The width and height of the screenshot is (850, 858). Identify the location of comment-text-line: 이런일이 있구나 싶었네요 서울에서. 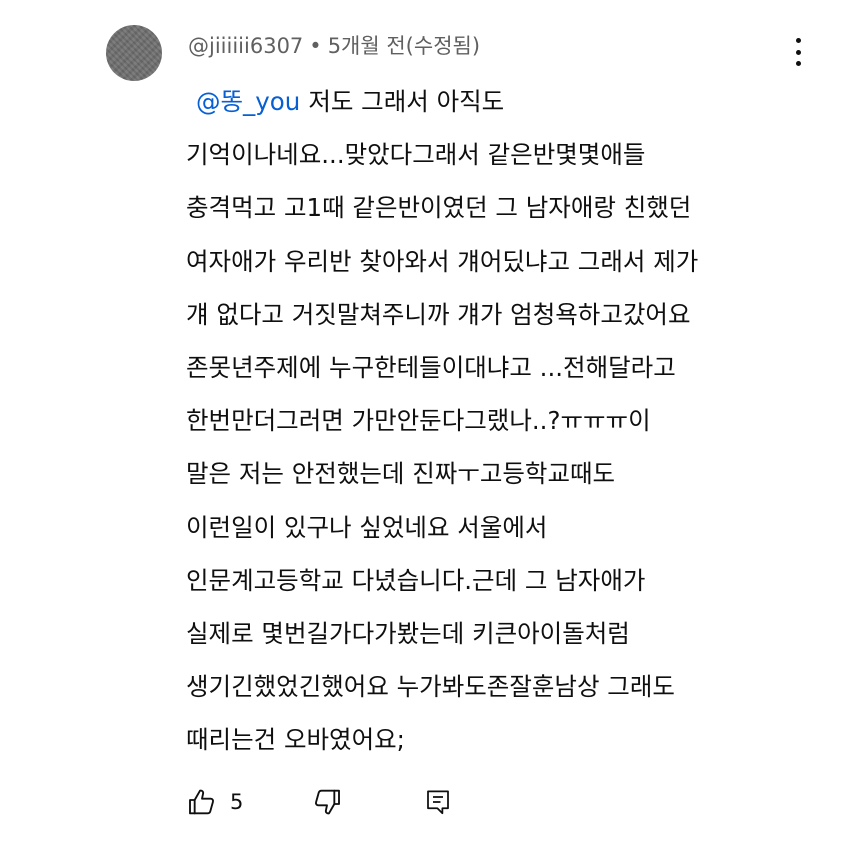
(367, 527).